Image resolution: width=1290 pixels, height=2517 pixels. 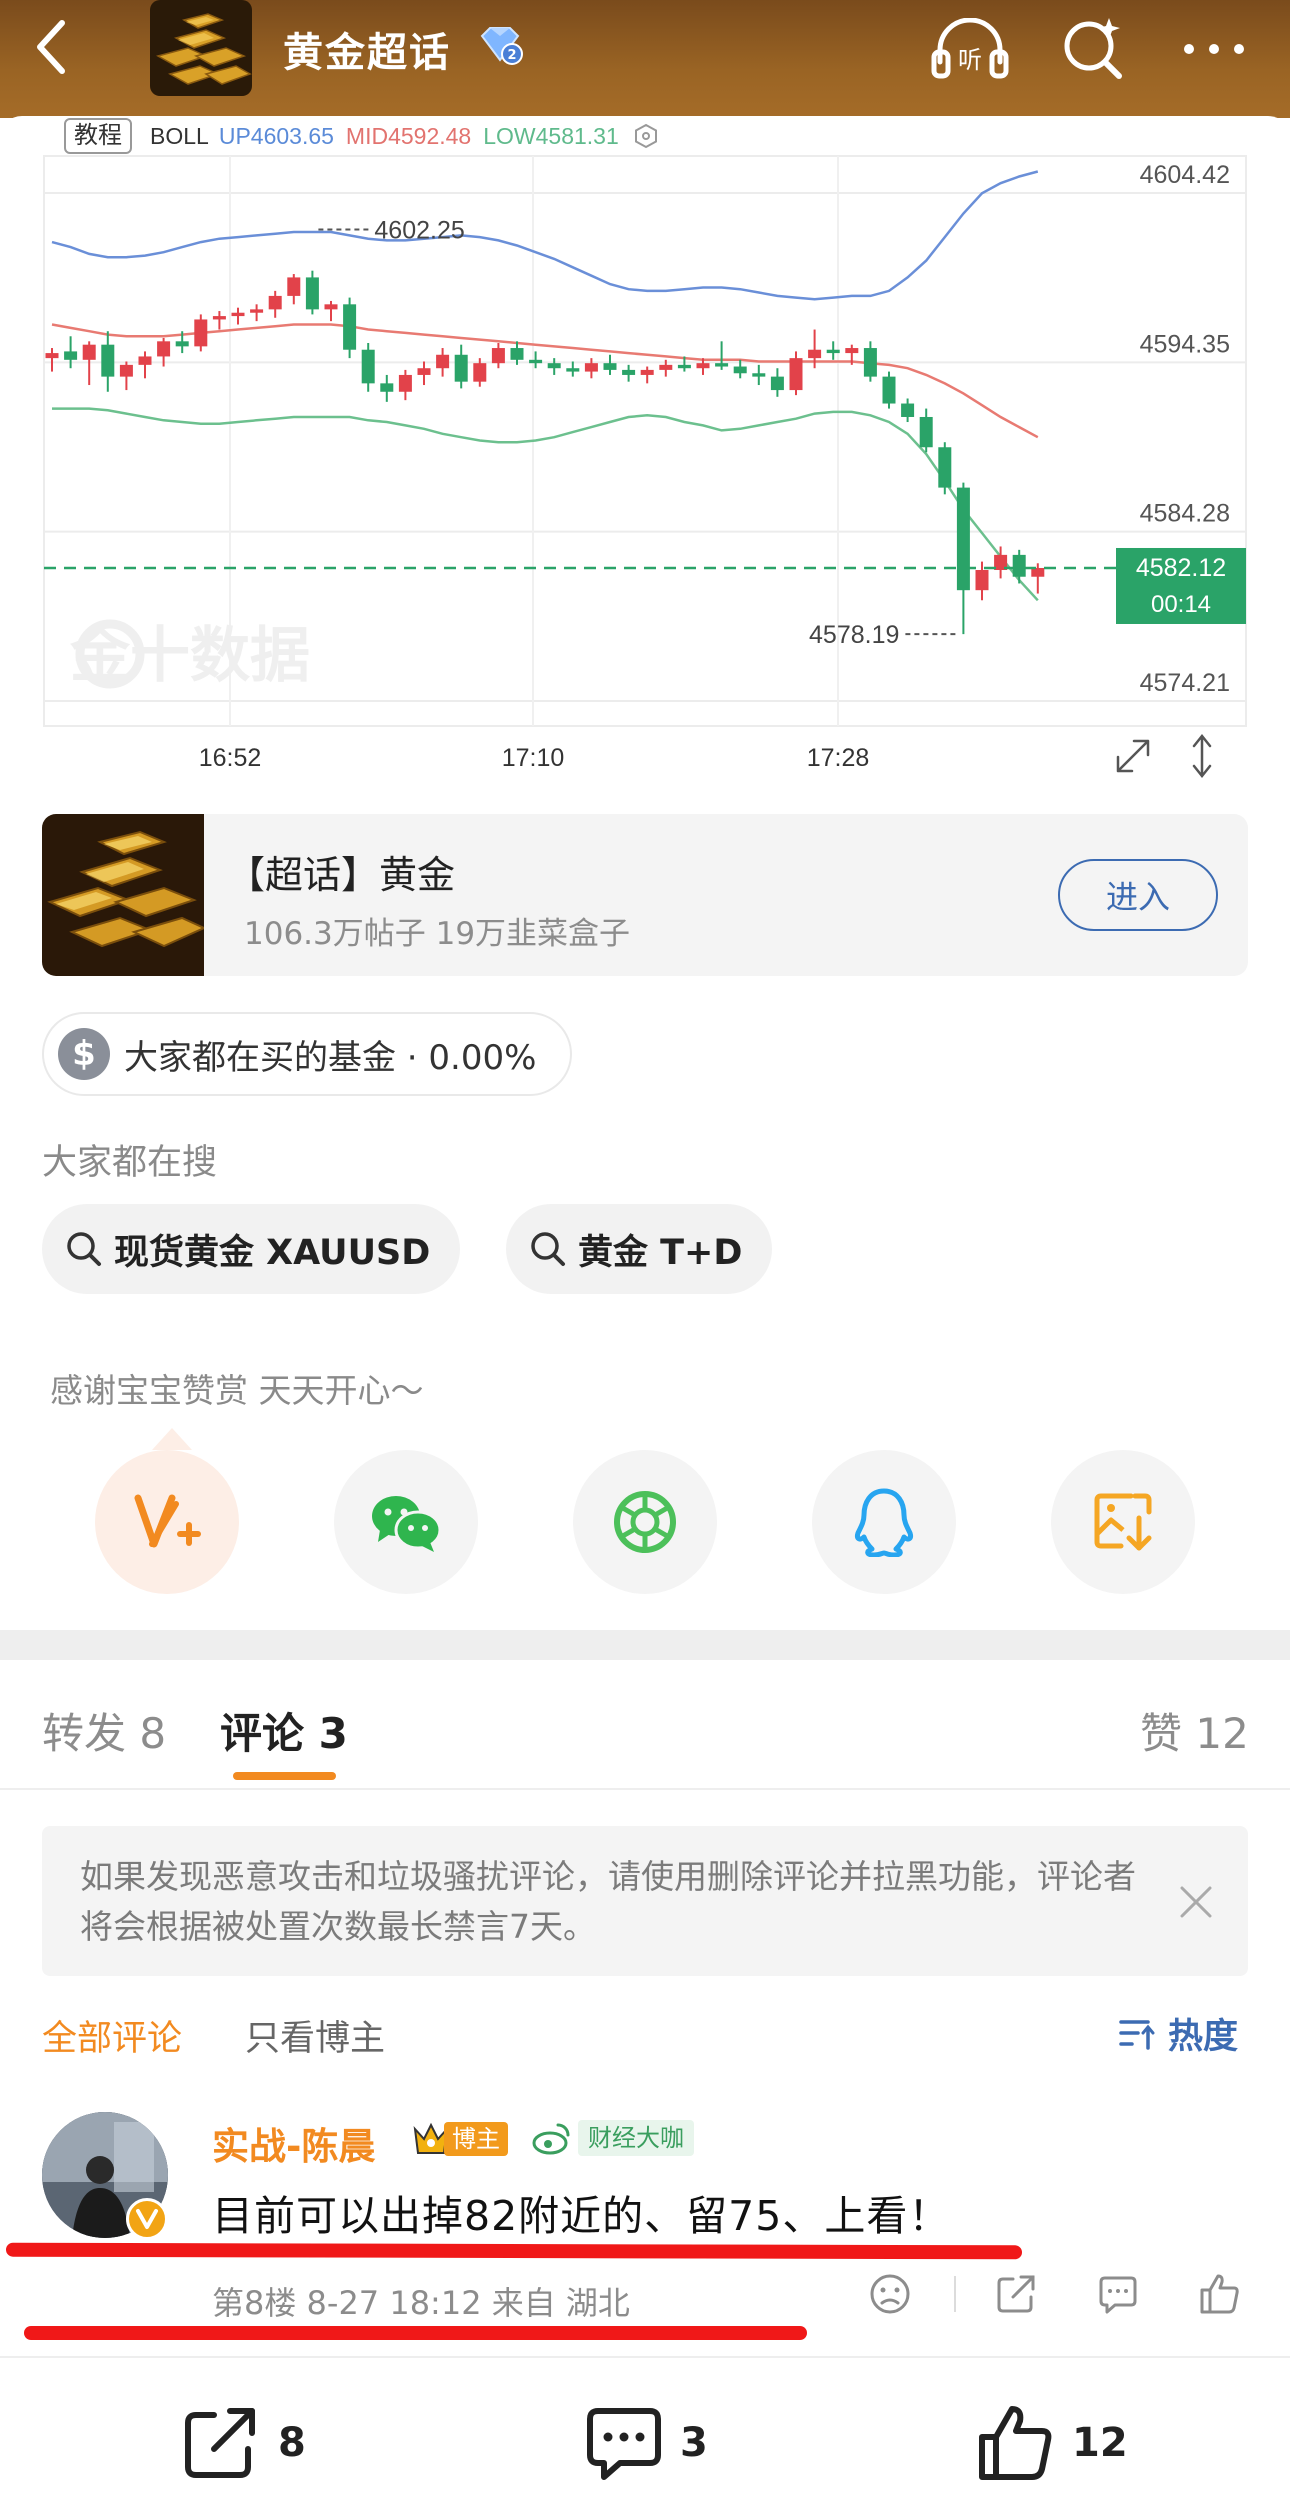 I want to click on tab-comment: 评论 3, so click(x=284, y=1730).